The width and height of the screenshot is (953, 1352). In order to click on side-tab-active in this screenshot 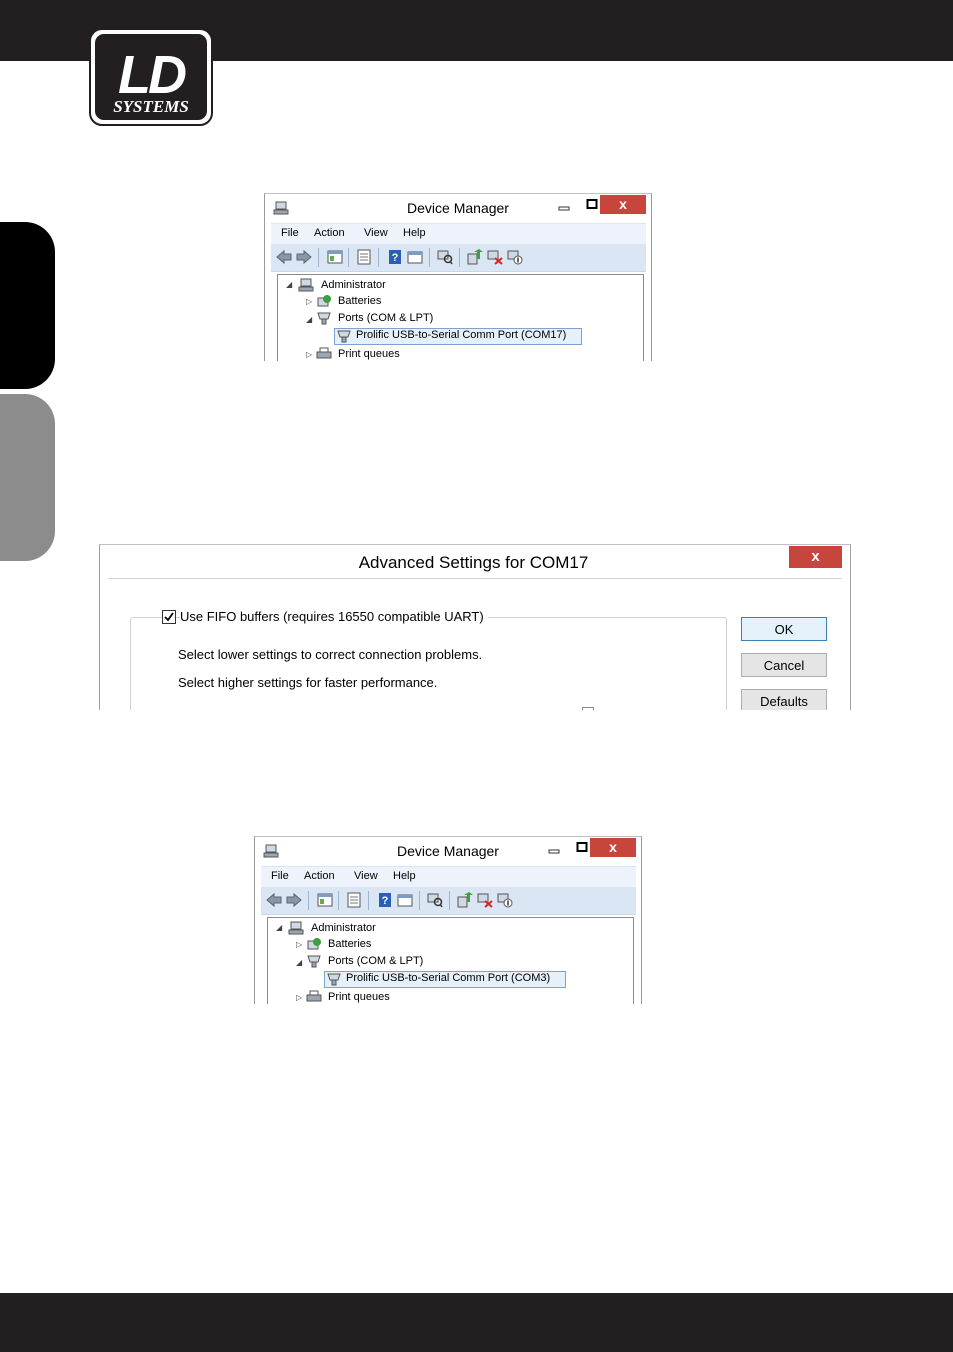, I will do `click(27, 305)`.